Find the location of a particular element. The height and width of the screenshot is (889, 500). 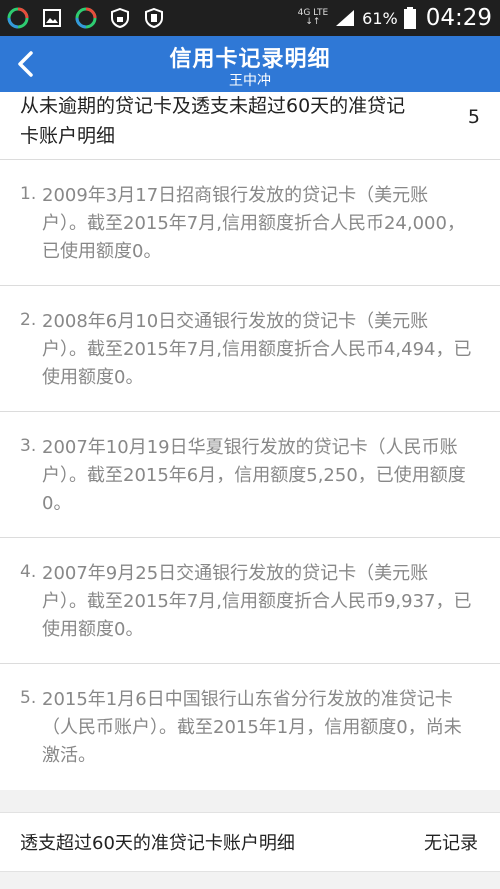

clock: 04:29 is located at coordinates (458, 18).